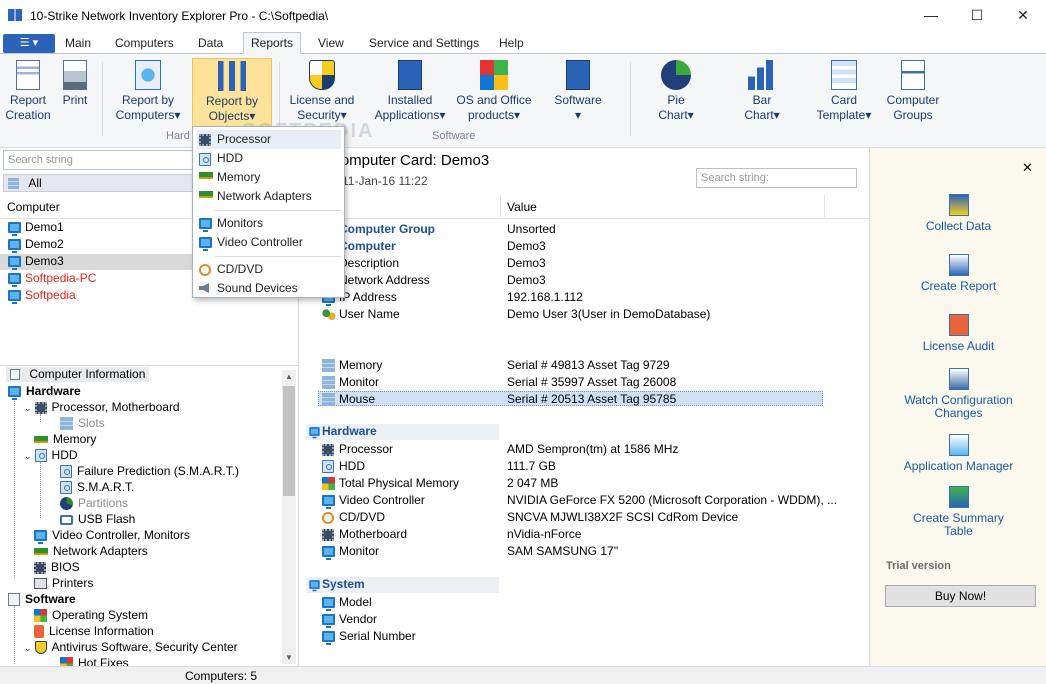 The height and width of the screenshot is (684, 1046). Describe the element at coordinates (522, 207) in the screenshot. I see `value-column-header: Value` at that location.